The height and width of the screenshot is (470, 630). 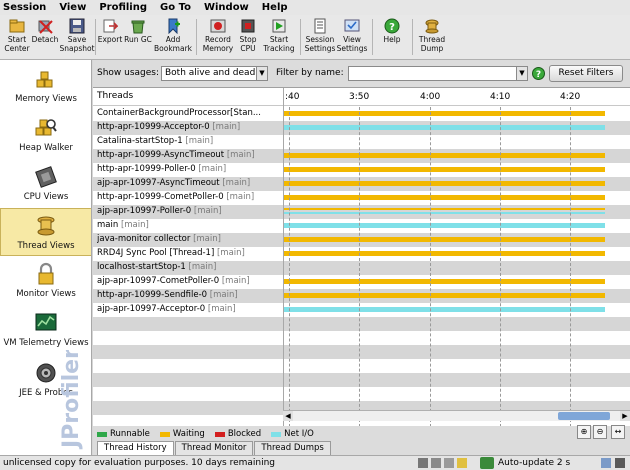 What do you see at coordinates (110, 30) in the screenshot?
I see `export-button: Export` at bounding box center [110, 30].